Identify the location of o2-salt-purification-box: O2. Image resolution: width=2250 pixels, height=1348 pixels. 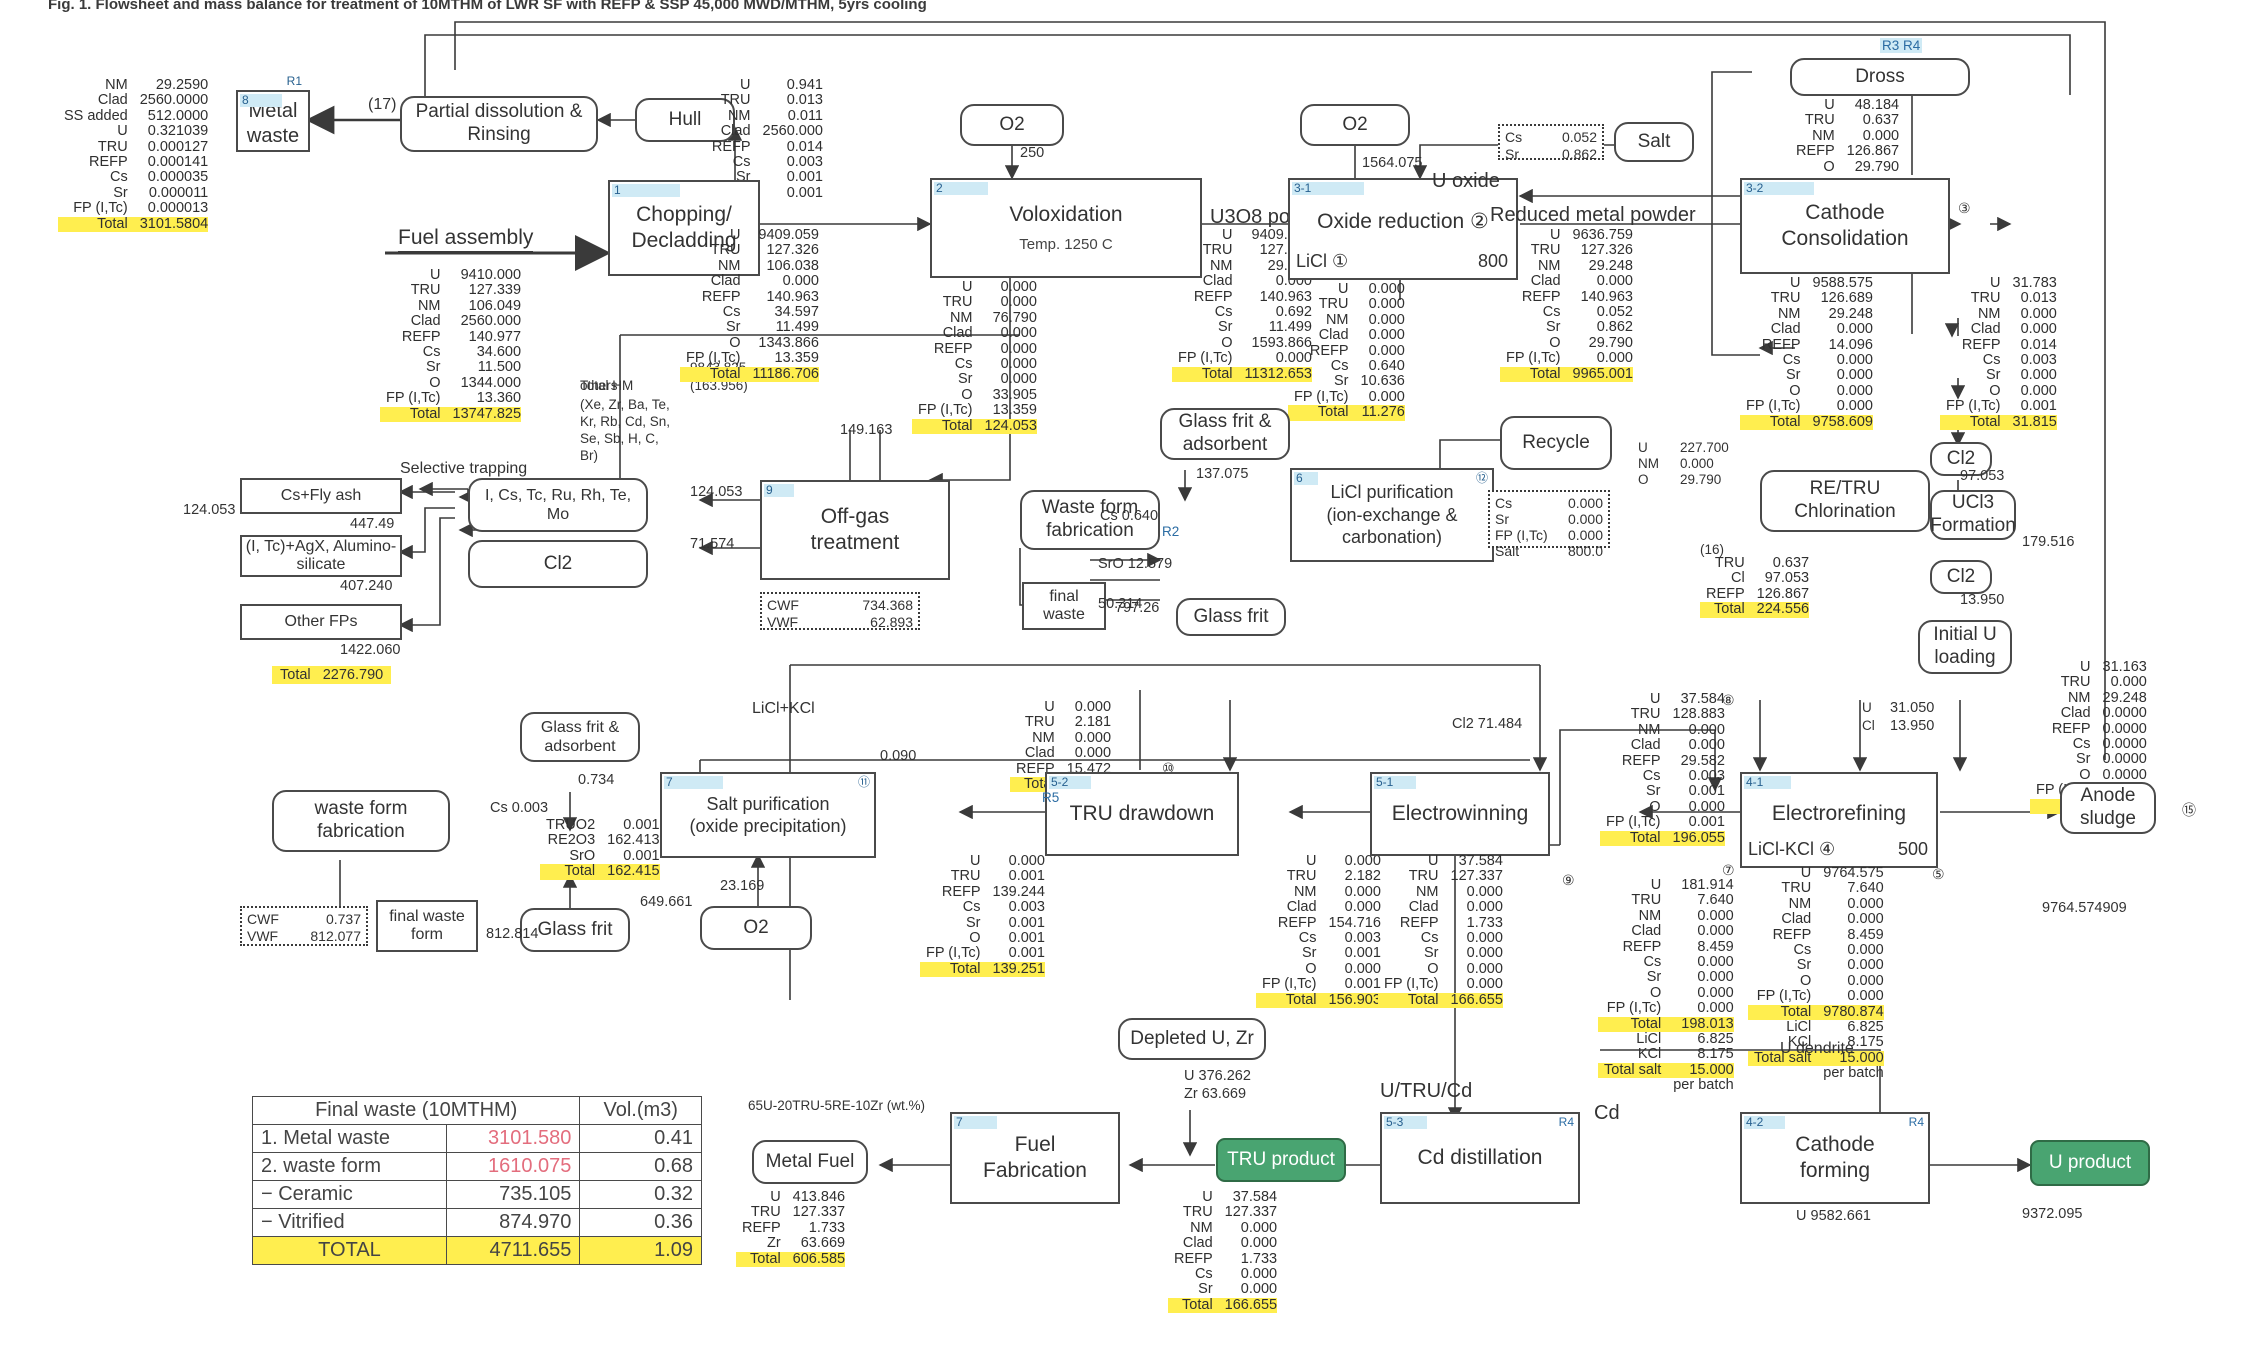
(756, 928).